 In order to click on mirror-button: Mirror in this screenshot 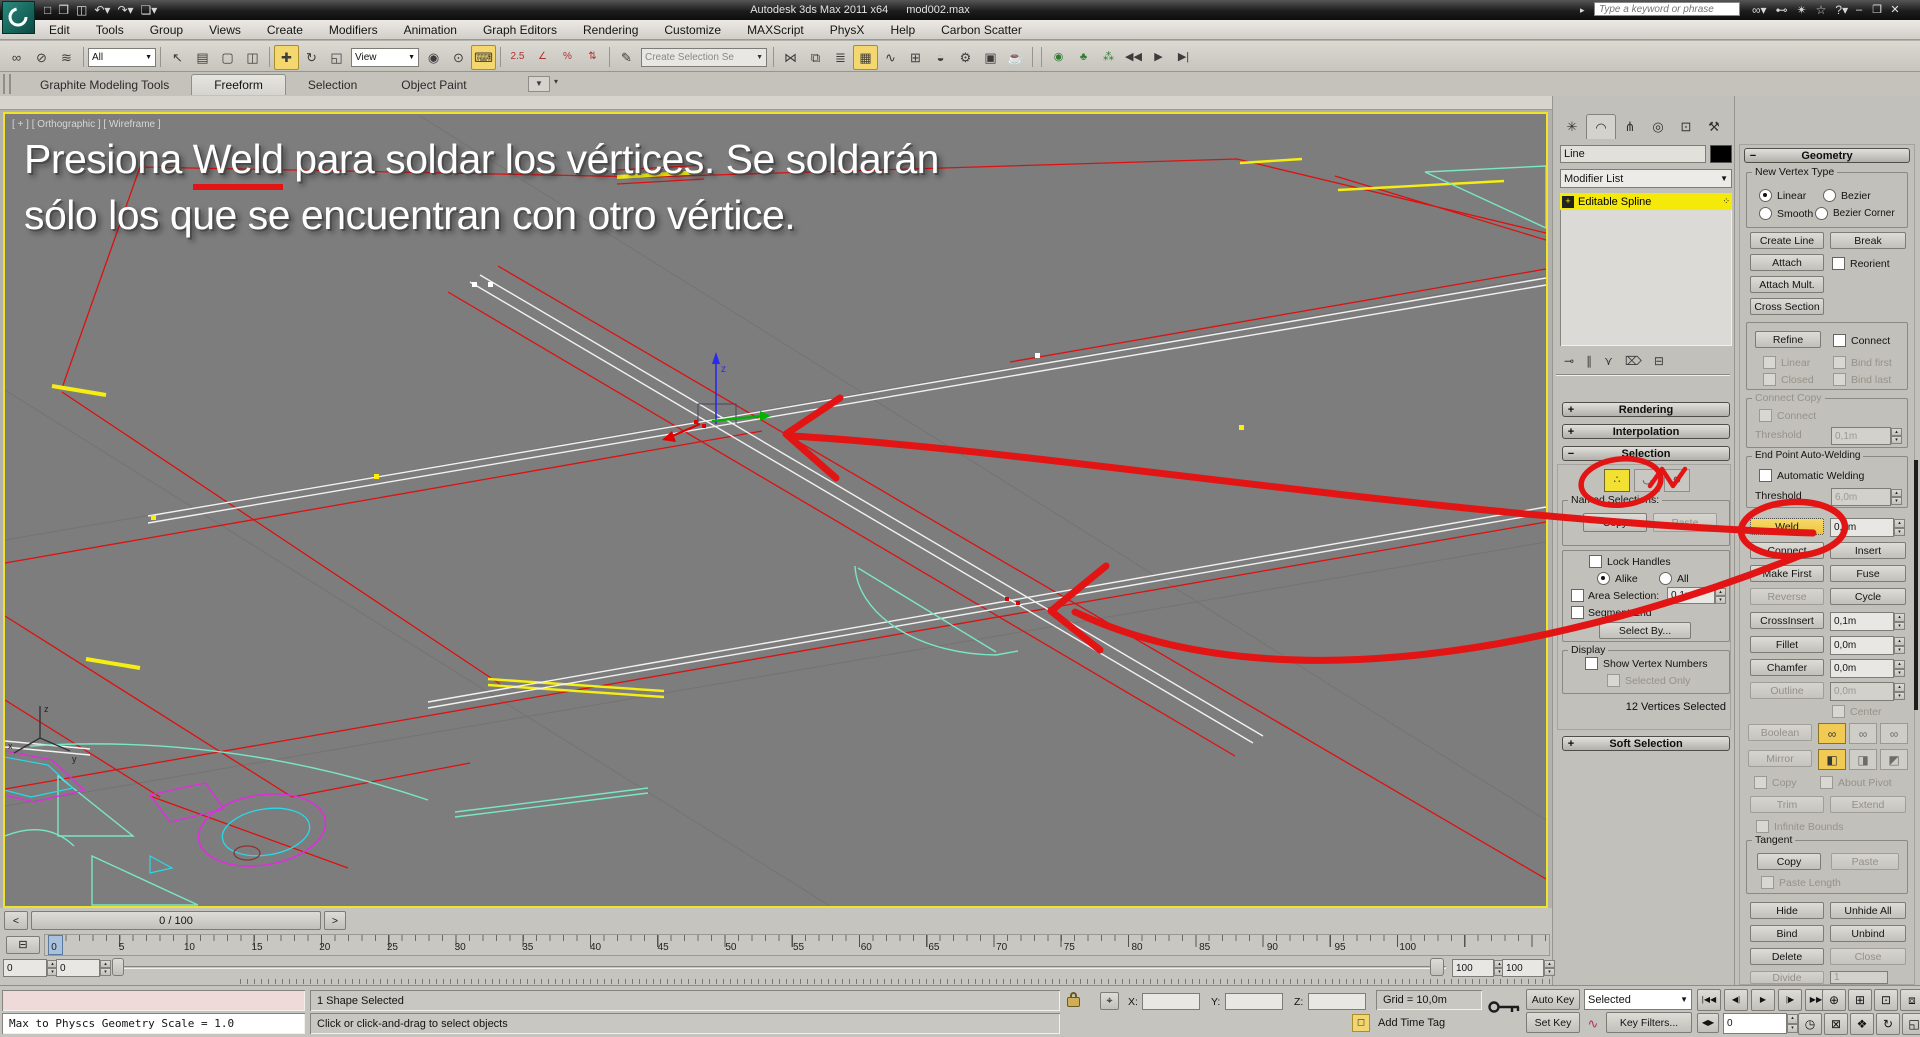, I will do `click(1780, 758)`.